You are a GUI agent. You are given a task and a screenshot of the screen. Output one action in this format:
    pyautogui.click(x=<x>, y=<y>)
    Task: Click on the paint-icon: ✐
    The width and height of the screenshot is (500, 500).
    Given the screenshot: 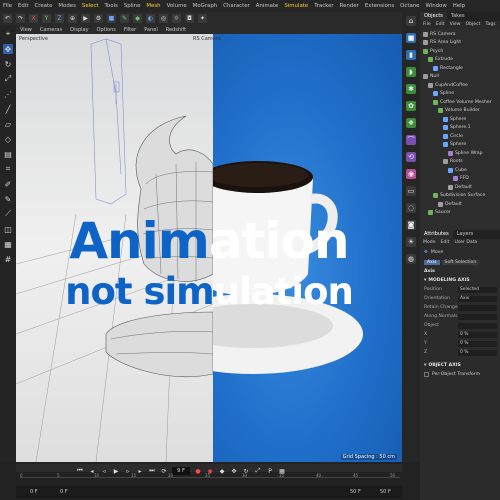 What is the action you would take?
    pyautogui.click(x=8, y=184)
    